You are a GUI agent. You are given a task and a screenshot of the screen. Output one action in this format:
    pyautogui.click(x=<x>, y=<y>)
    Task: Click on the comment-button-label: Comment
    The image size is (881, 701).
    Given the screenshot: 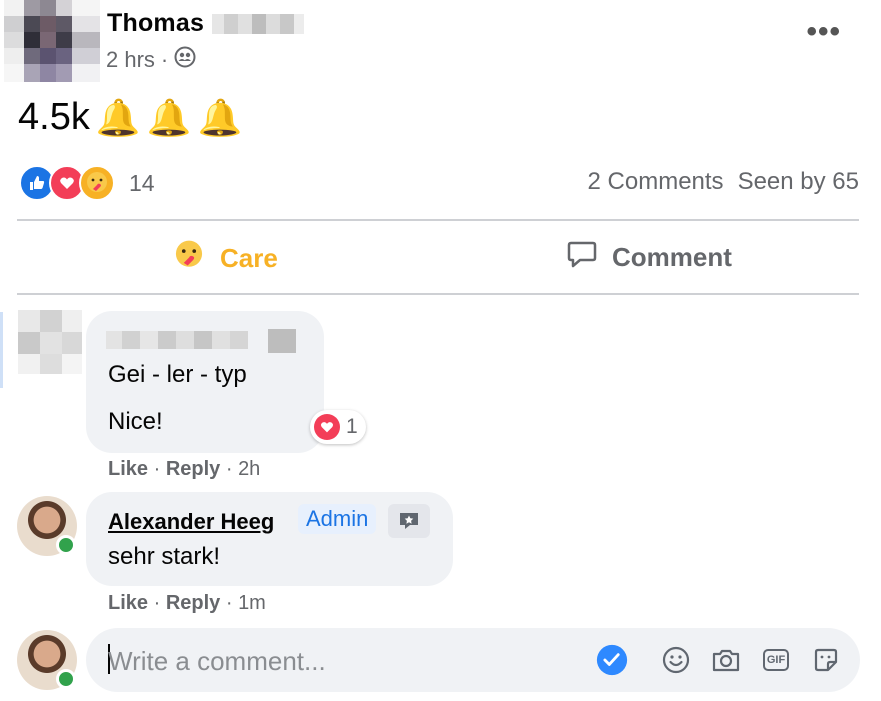 What is the action you would take?
    pyautogui.click(x=672, y=257)
    